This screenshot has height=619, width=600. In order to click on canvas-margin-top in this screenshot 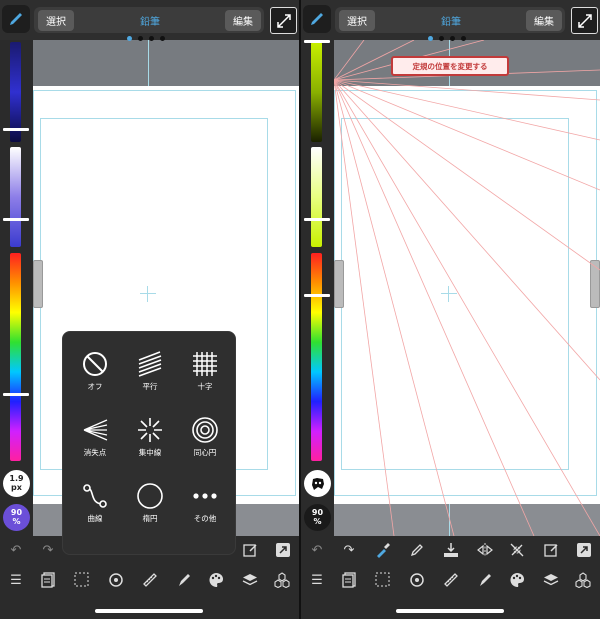, I will do `click(166, 63)`.